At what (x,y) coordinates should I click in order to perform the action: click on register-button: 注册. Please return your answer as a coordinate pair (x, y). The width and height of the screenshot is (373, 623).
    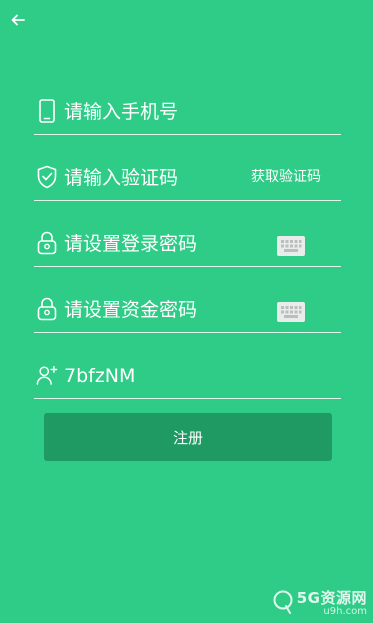
    Looking at the image, I should click on (188, 437).